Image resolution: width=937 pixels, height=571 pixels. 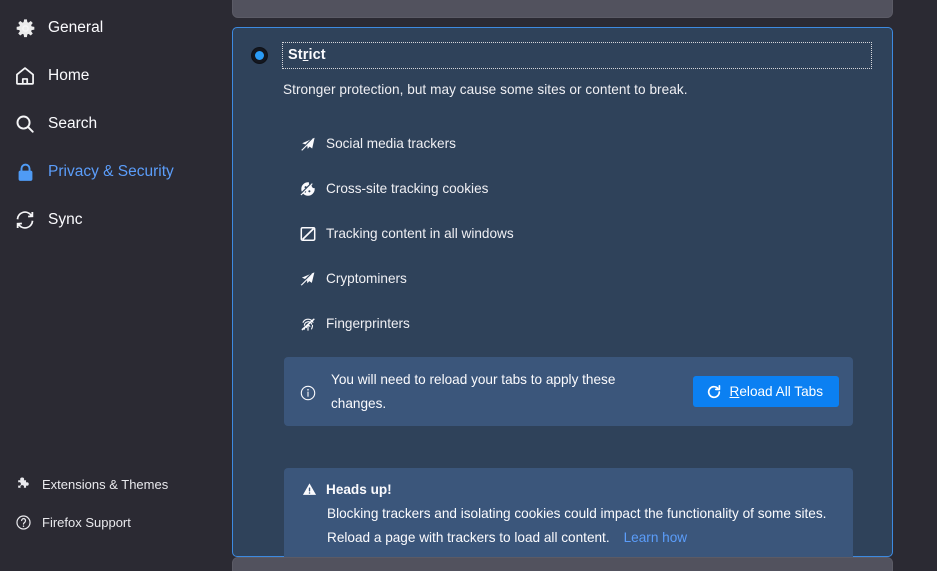 I want to click on sidebar-item-privacy-security: Privacy & Security, so click(x=107, y=172).